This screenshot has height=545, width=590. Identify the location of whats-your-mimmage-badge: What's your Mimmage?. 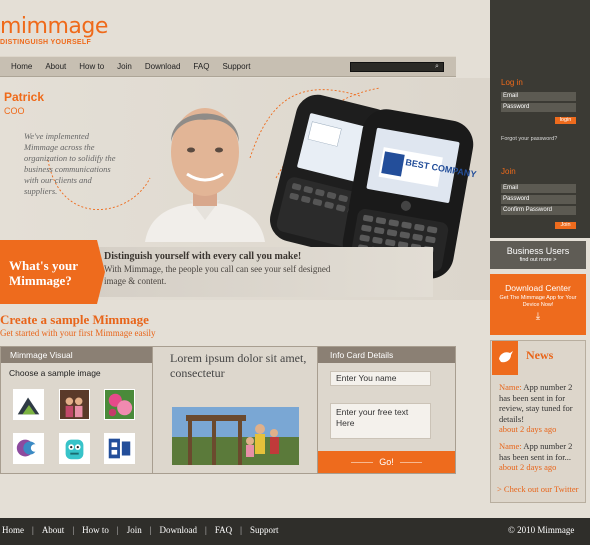
(48, 272).